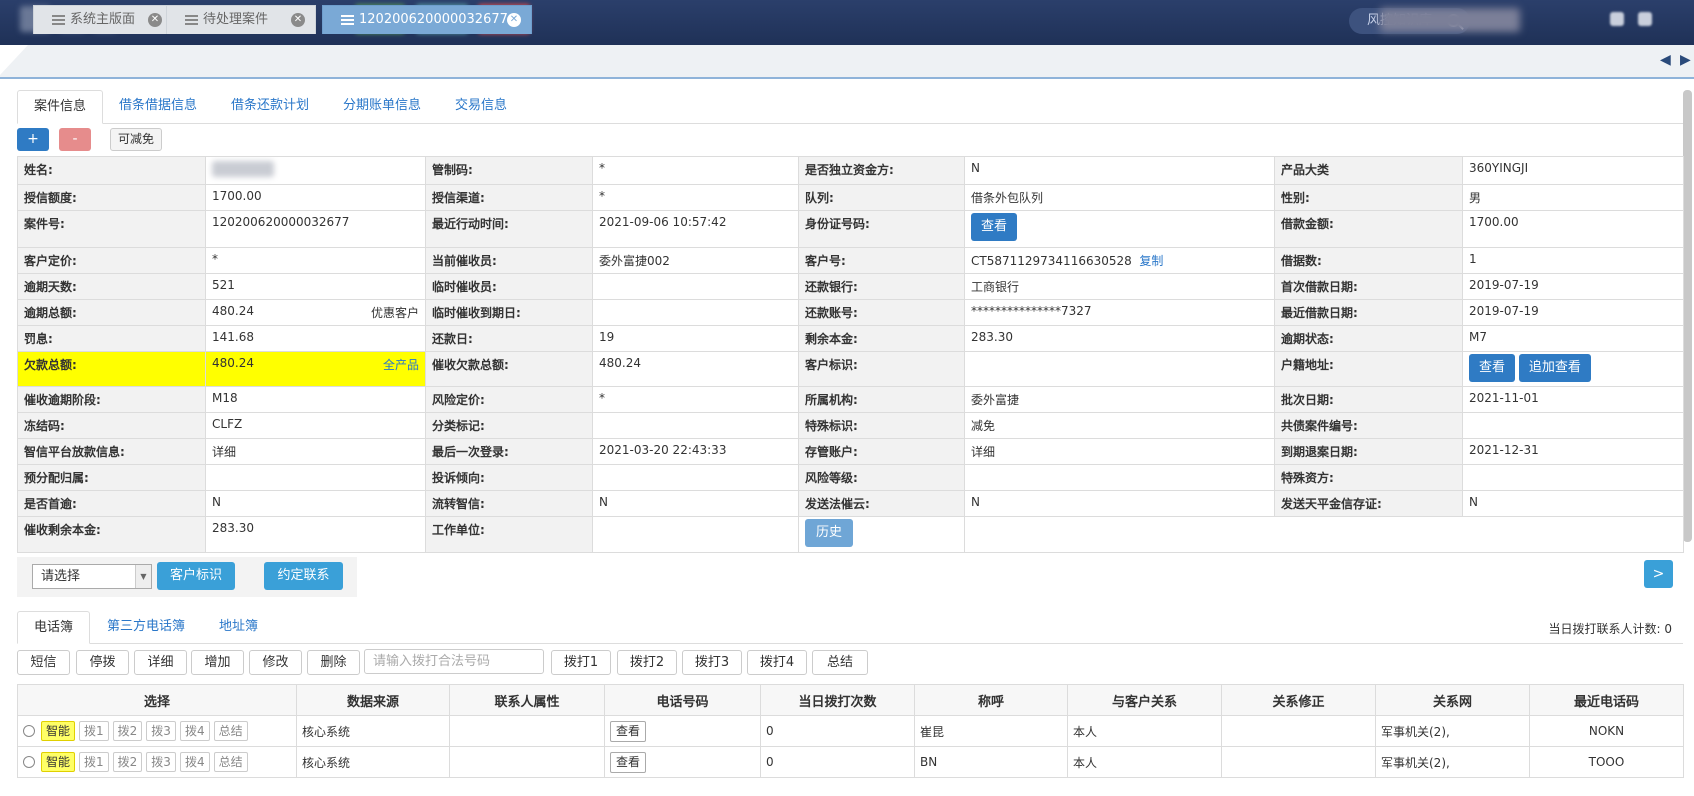 Image resolution: width=1694 pixels, height=796 pixels. I want to click on add-button: +, so click(33, 139).